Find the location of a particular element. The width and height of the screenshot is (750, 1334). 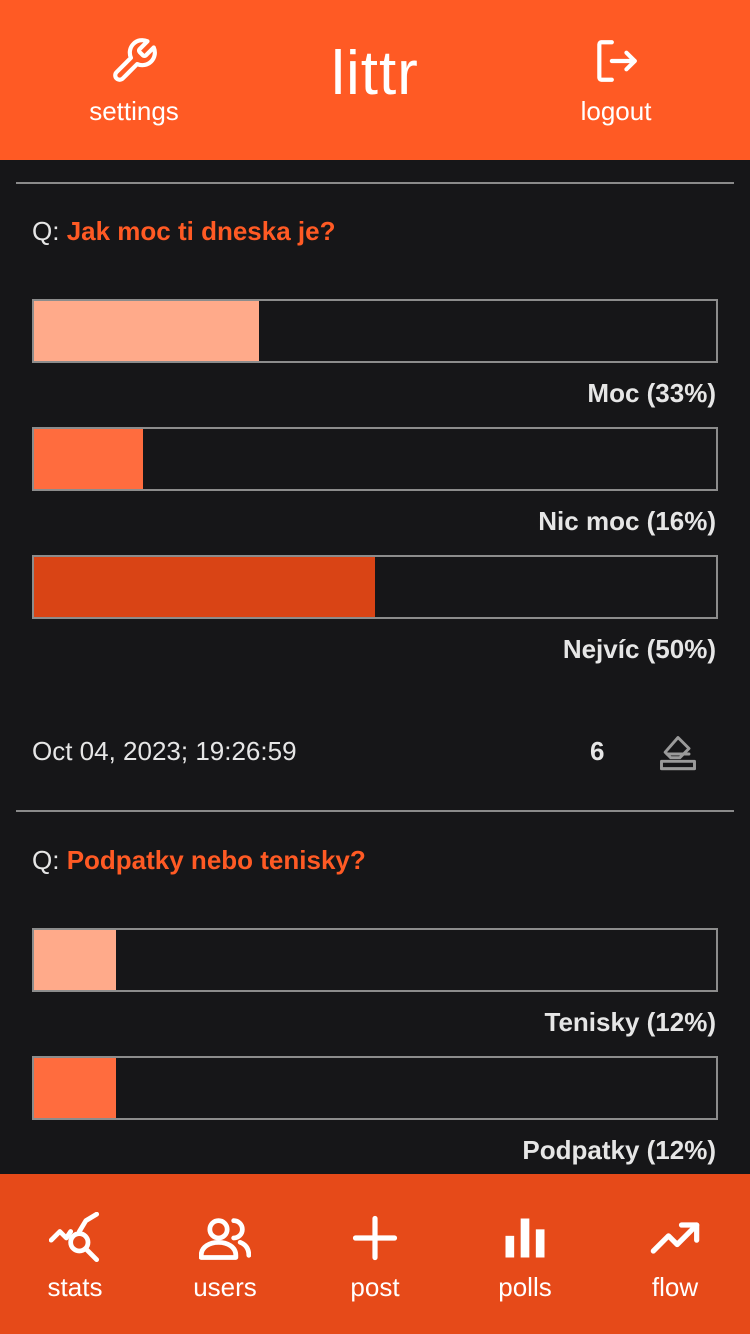

vote-count: 6 is located at coordinates (597, 751).